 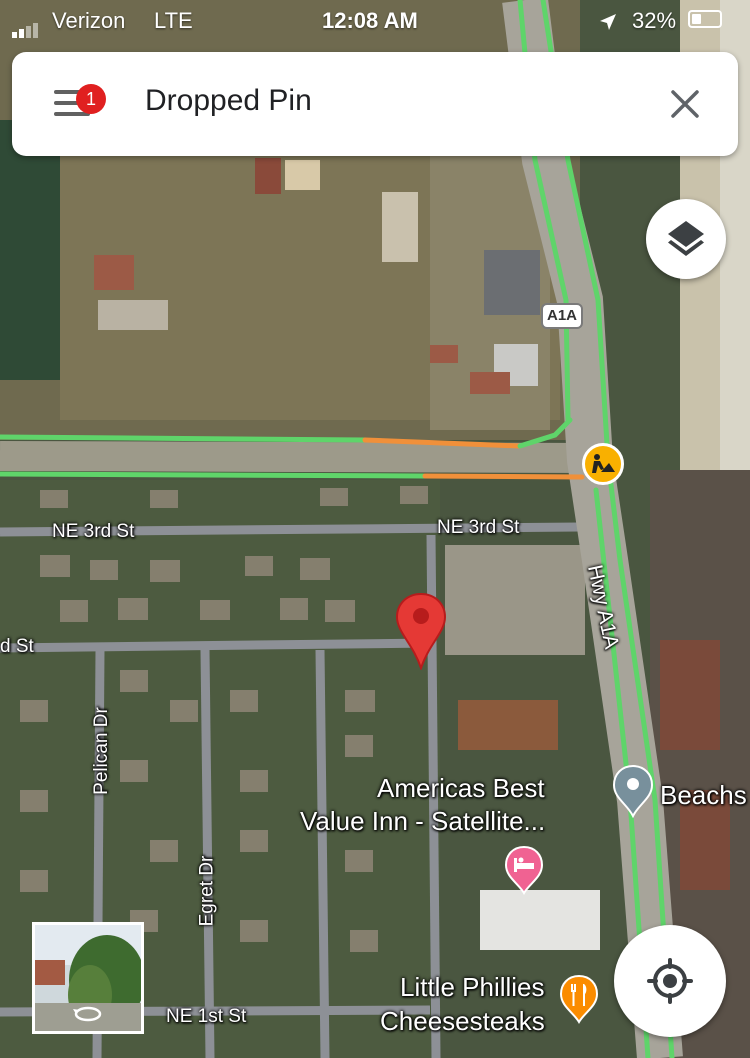 I want to click on close-icon, so click(x=685, y=104).